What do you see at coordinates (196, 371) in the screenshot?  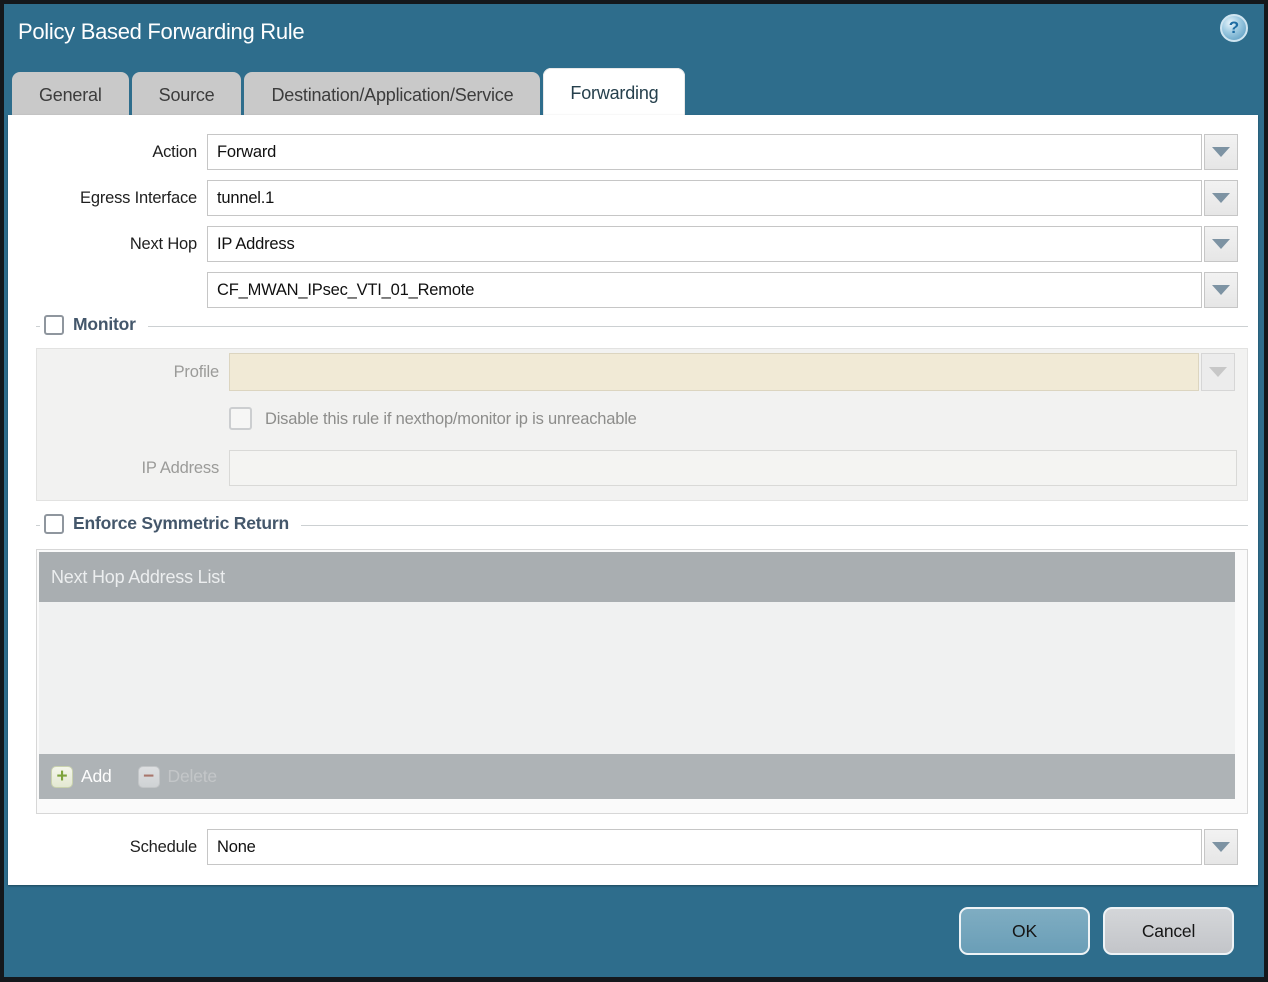 I see `profile-label: Profile` at bounding box center [196, 371].